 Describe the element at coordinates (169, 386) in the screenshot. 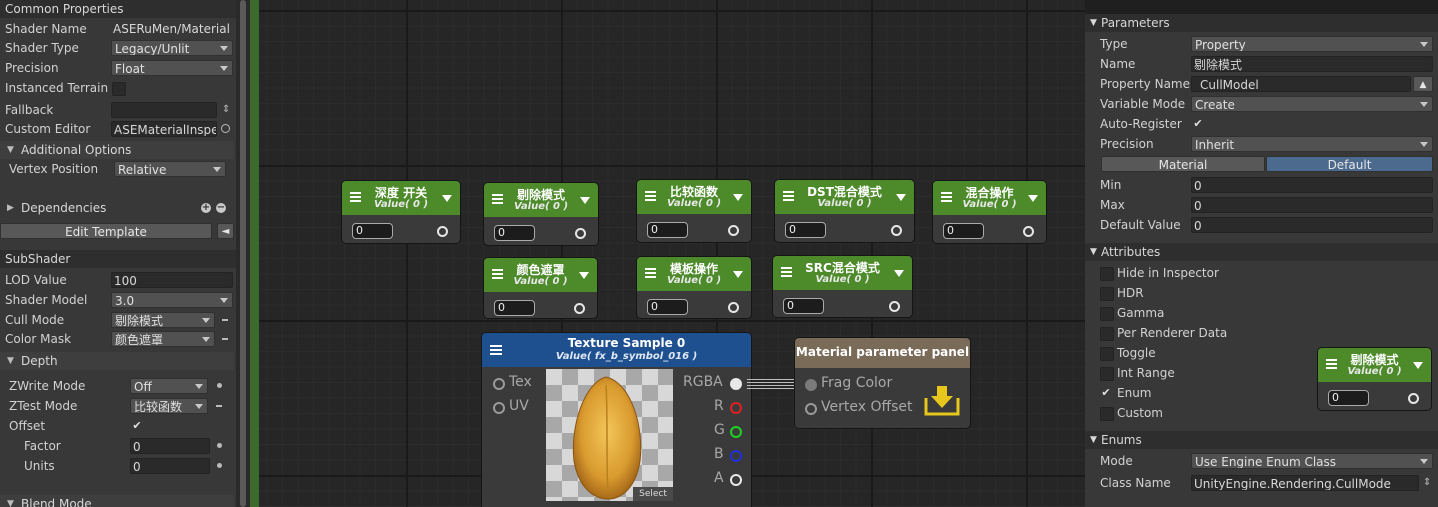

I see `zwrite-dropdown: Off` at that location.